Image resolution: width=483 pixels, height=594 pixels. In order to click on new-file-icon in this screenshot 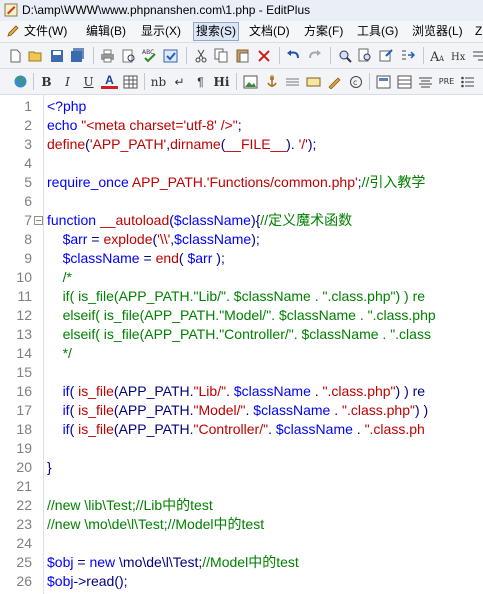, I will do `click(14, 55)`.